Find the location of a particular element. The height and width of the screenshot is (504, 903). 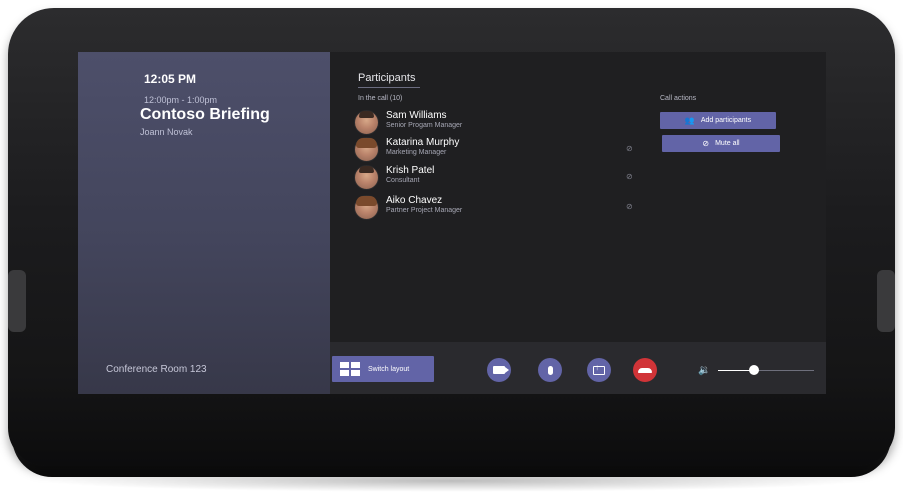

right-side-button is located at coordinates (886, 301).